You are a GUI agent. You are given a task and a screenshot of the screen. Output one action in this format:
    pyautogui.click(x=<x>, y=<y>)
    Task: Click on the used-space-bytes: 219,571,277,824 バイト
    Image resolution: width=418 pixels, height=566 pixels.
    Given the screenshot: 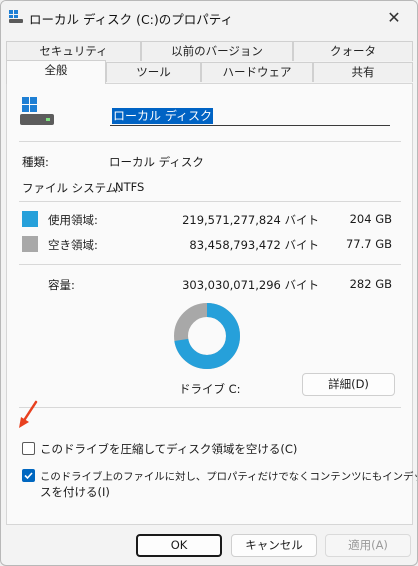 What is the action you would take?
    pyautogui.click(x=250, y=220)
    